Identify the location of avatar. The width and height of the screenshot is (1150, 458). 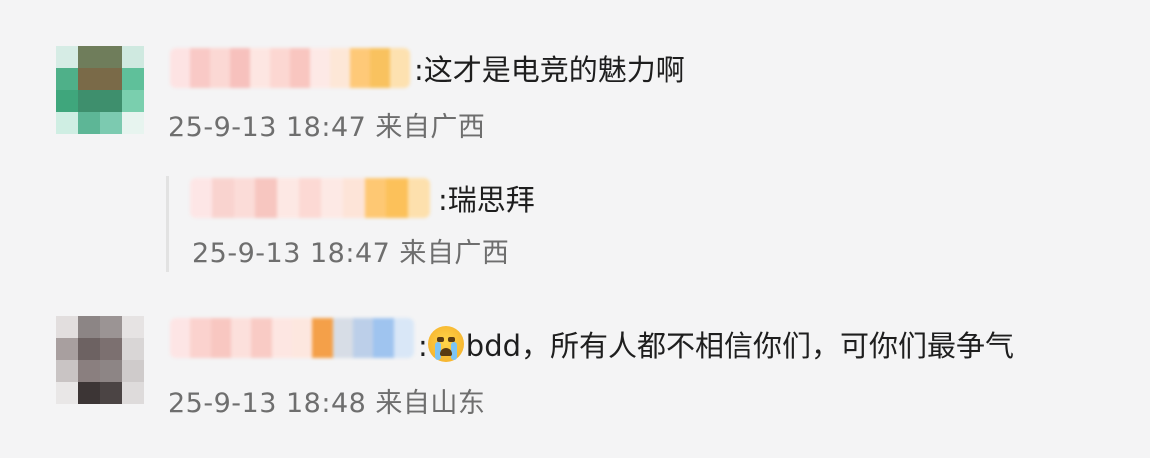
(100, 360).